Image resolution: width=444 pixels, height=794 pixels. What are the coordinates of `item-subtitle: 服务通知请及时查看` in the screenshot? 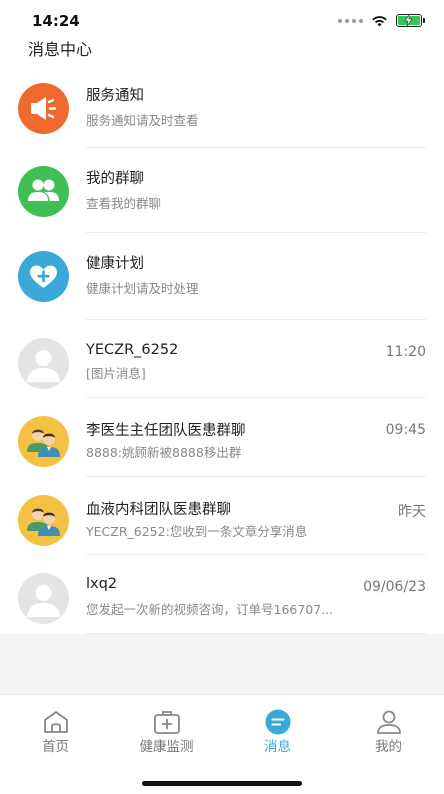 It's located at (142, 120).